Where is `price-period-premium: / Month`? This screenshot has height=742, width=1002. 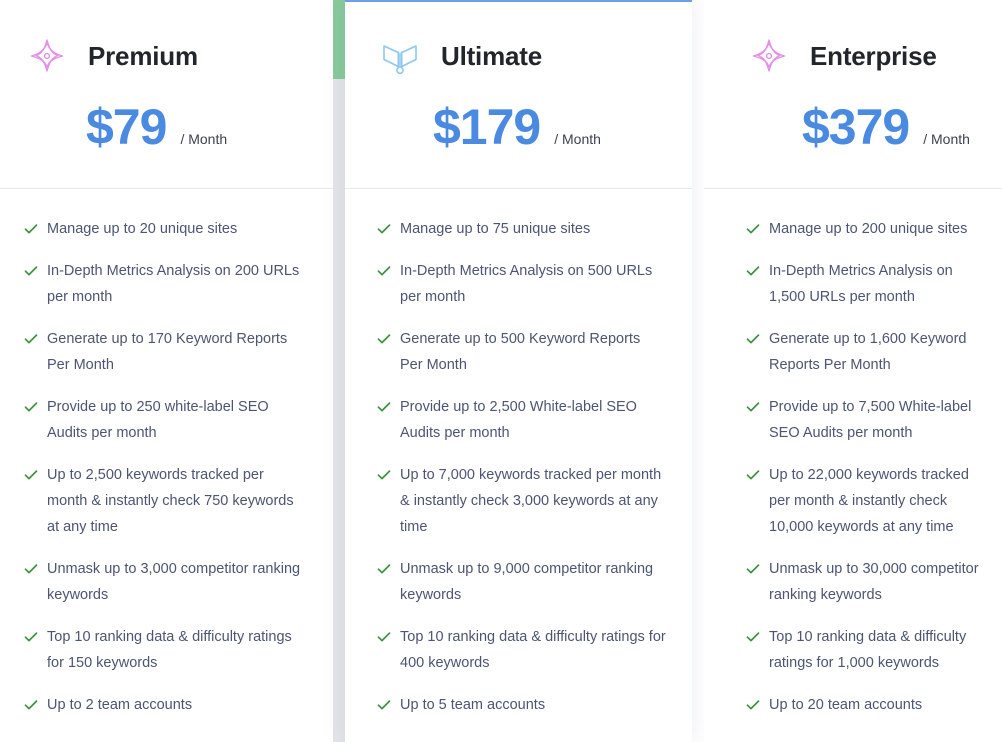 price-period-premium: / Month is located at coordinates (204, 139).